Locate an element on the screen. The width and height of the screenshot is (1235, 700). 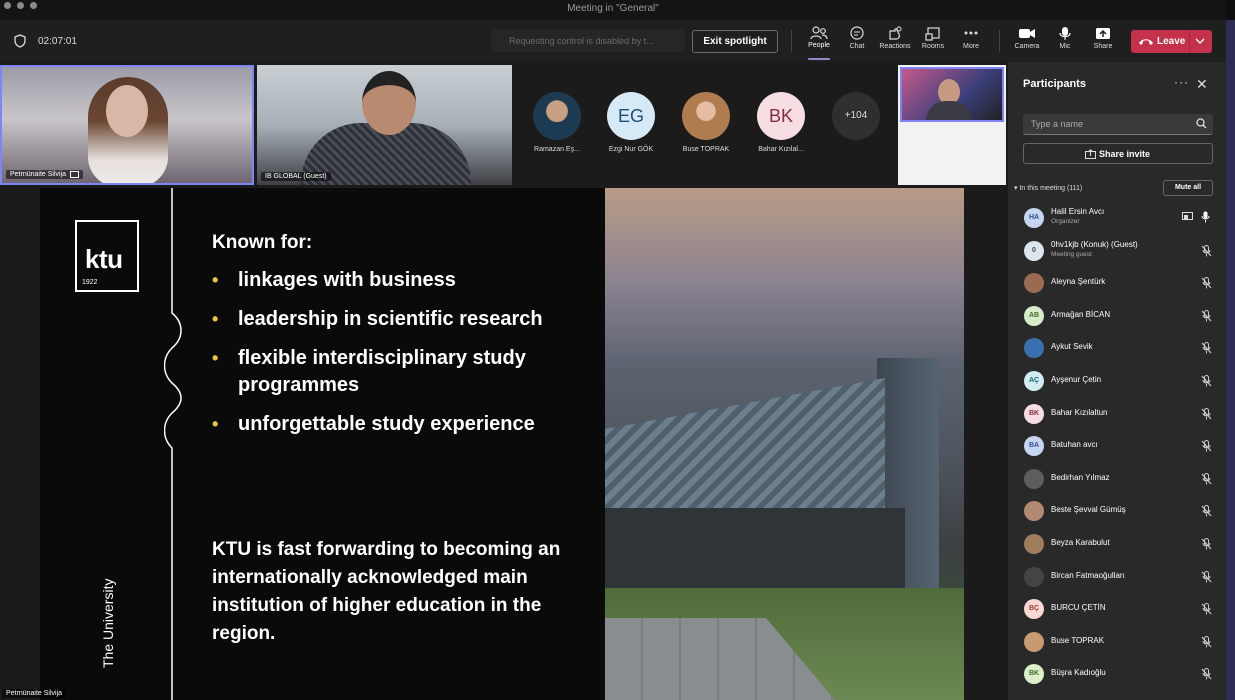
logo-text: ktu is located at coordinates (104, 259).